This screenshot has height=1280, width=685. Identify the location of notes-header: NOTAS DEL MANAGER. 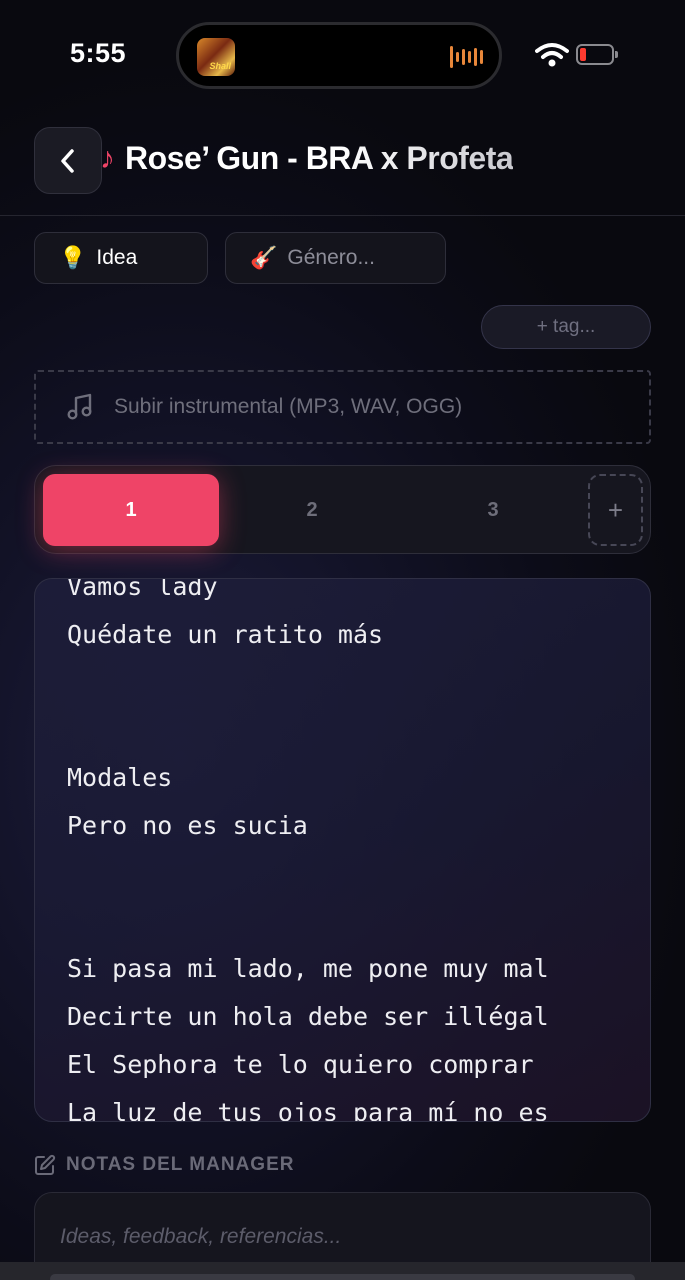
(164, 1165).